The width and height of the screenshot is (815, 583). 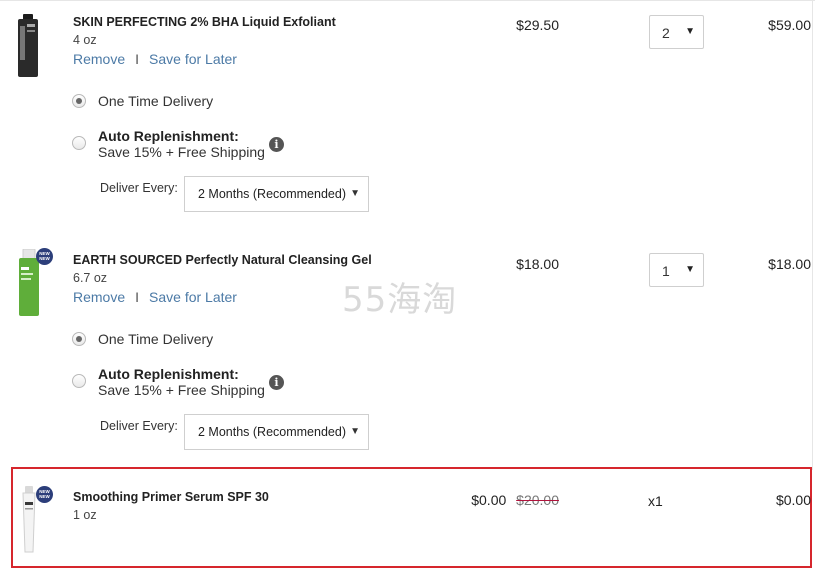 What do you see at coordinates (400, 300) in the screenshot?
I see `watermark: 55海淘` at bounding box center [400, 300].